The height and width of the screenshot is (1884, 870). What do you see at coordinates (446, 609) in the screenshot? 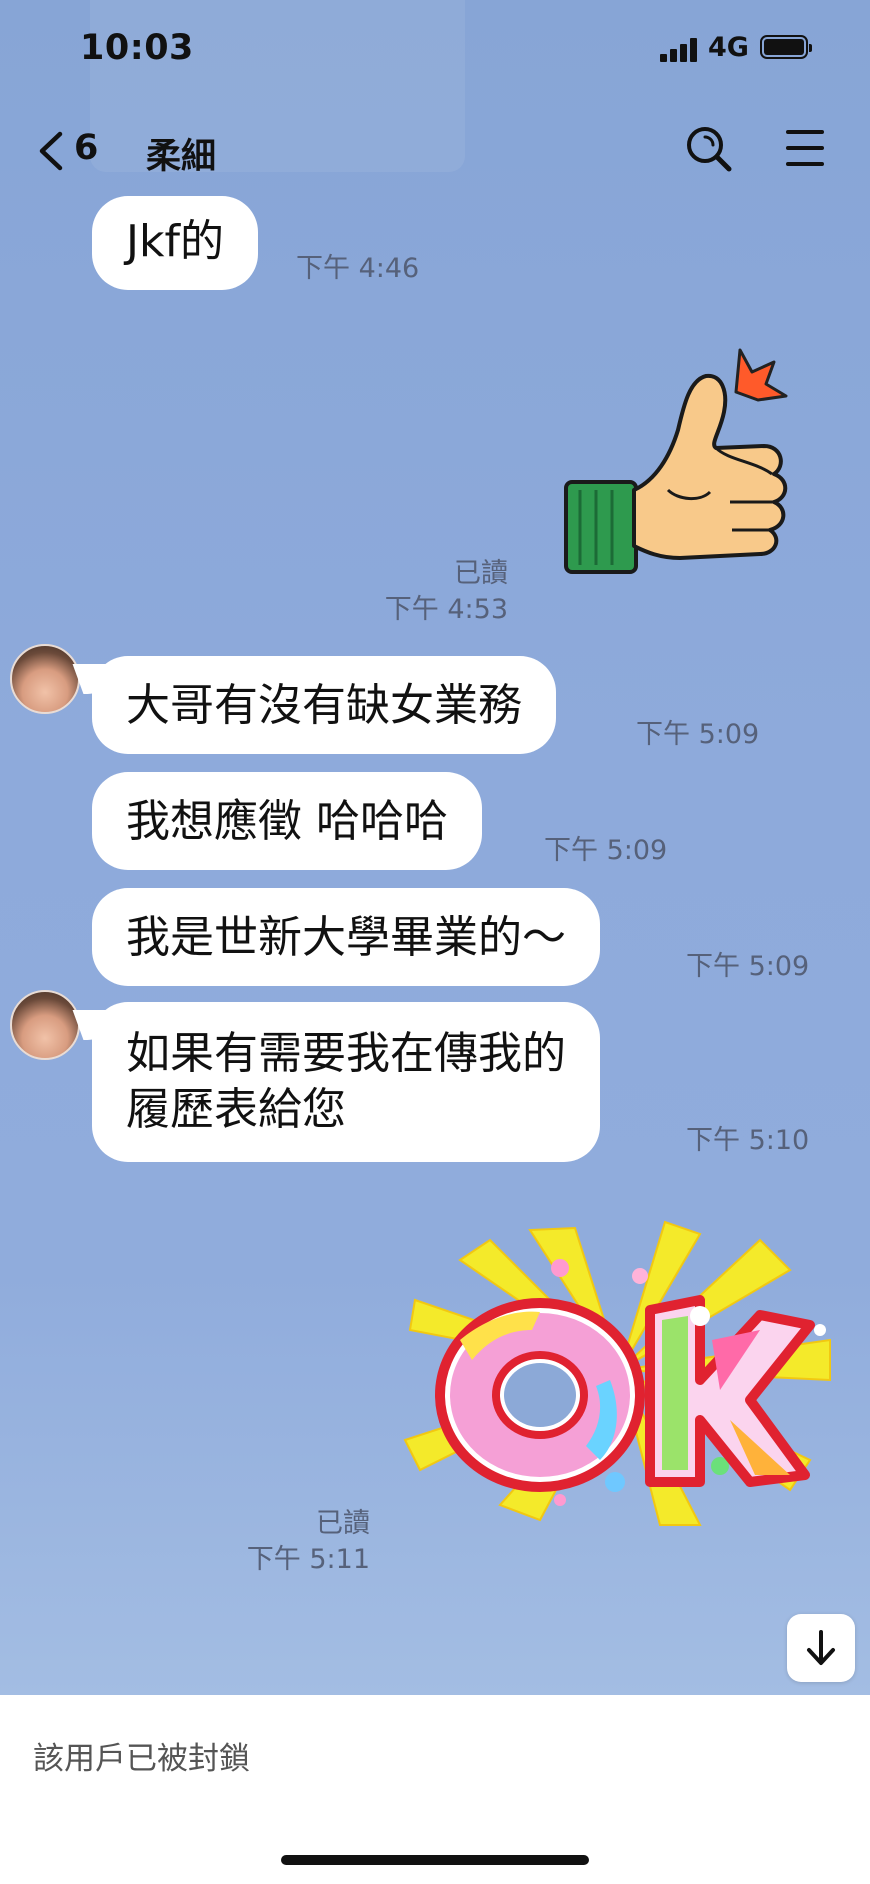
I see `message-timestamp: 下午 4:53` at bounding box center [446, 609].